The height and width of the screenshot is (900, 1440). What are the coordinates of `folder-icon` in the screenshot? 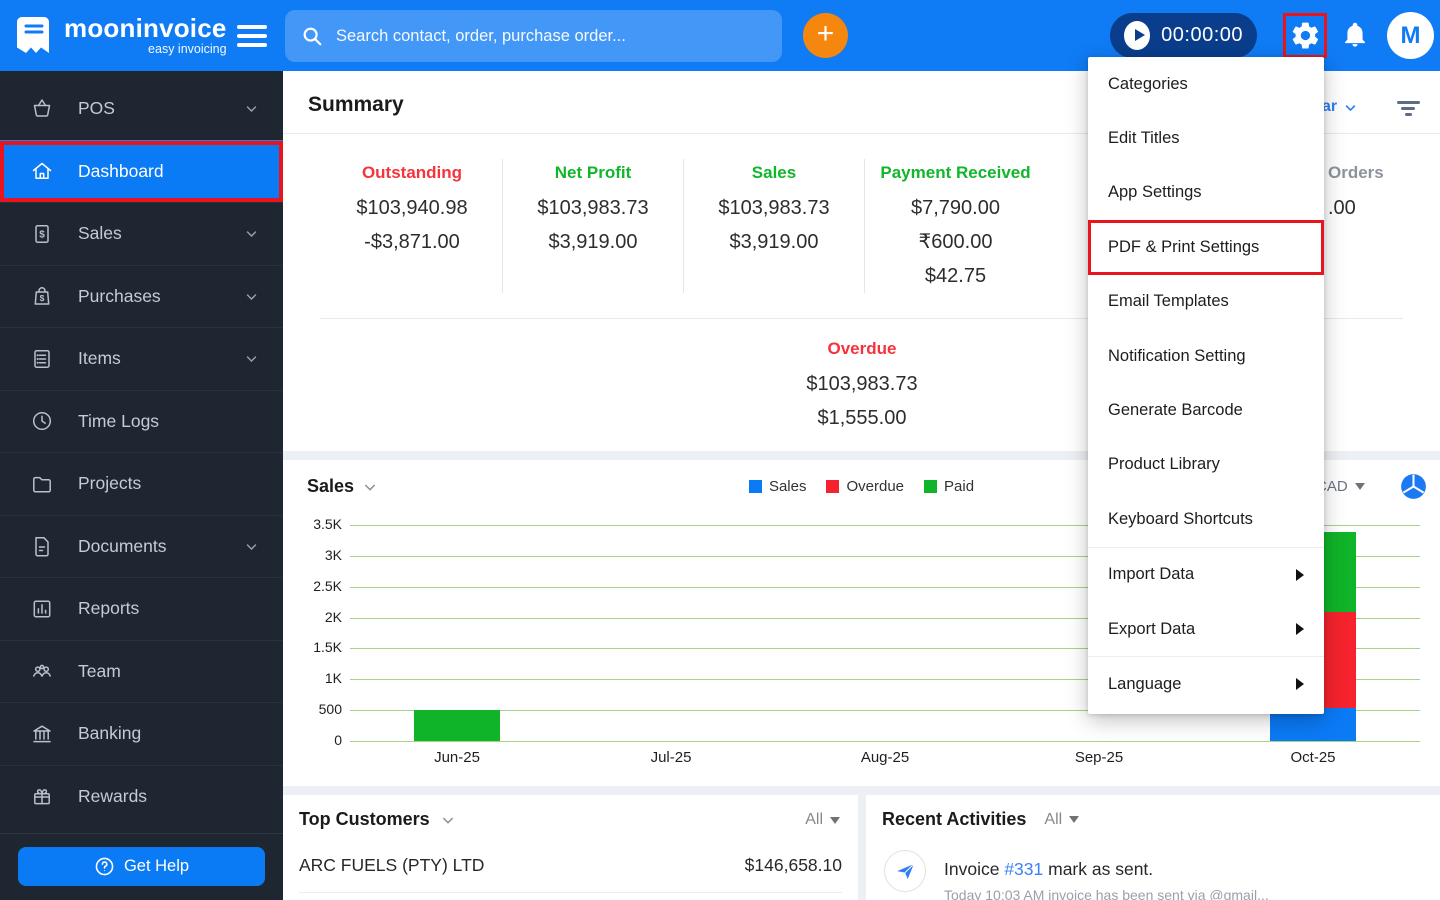 It's located at (42, 484).